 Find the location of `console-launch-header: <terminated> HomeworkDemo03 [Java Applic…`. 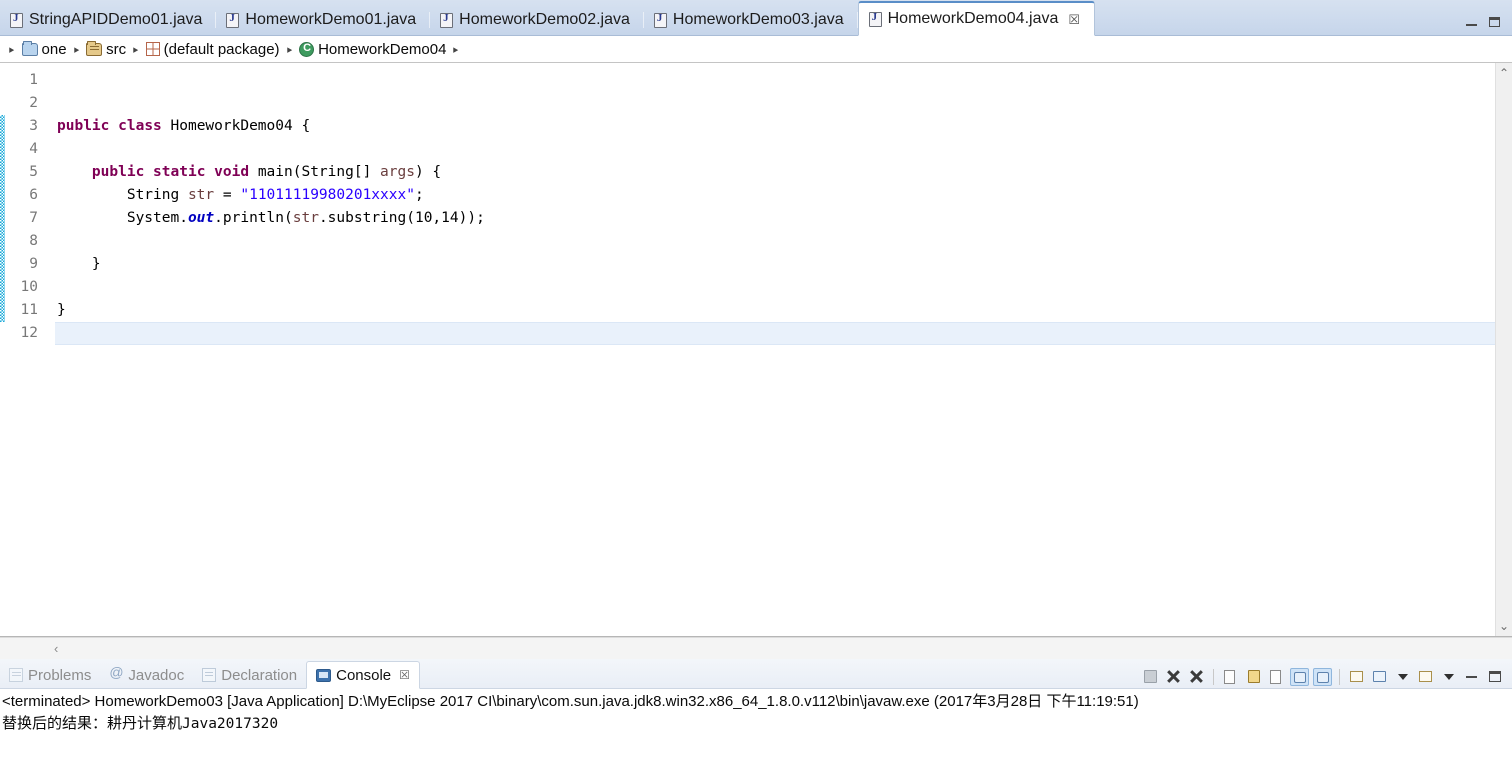

console-launch-header: <terminated> HomeworkDemo03 [Java Applic… is located at coordinates (570, 701).